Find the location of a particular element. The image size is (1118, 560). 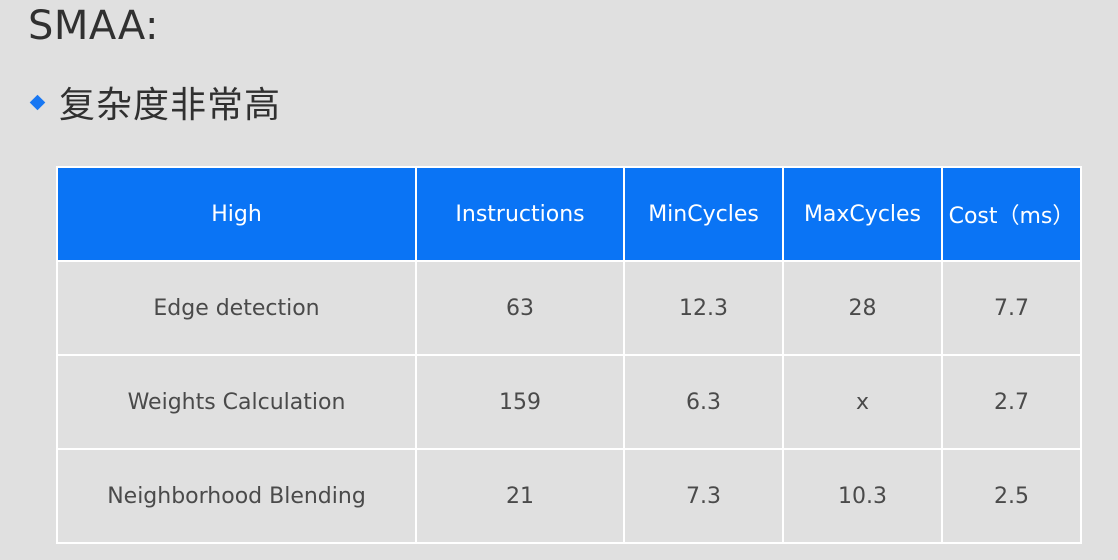

table-cell: 63 is located at coordinates (520, 308).